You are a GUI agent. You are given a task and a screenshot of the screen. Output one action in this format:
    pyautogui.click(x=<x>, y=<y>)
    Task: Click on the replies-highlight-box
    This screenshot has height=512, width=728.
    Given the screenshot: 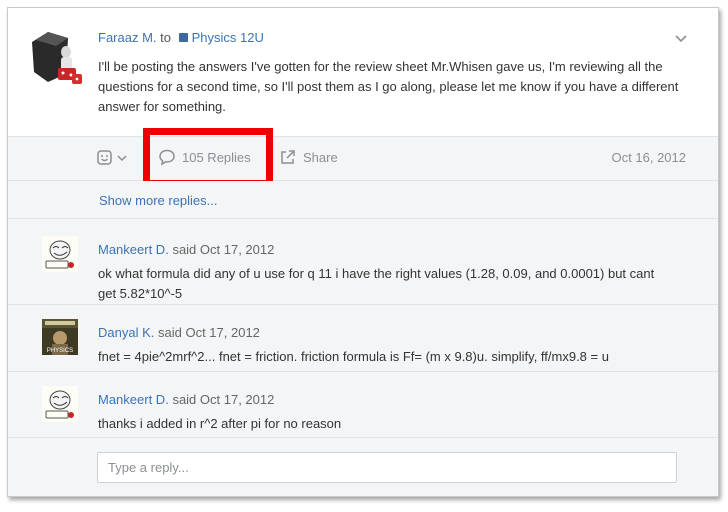 What is the action you would take?
    pyautogui.click(x=208, y=157)
    